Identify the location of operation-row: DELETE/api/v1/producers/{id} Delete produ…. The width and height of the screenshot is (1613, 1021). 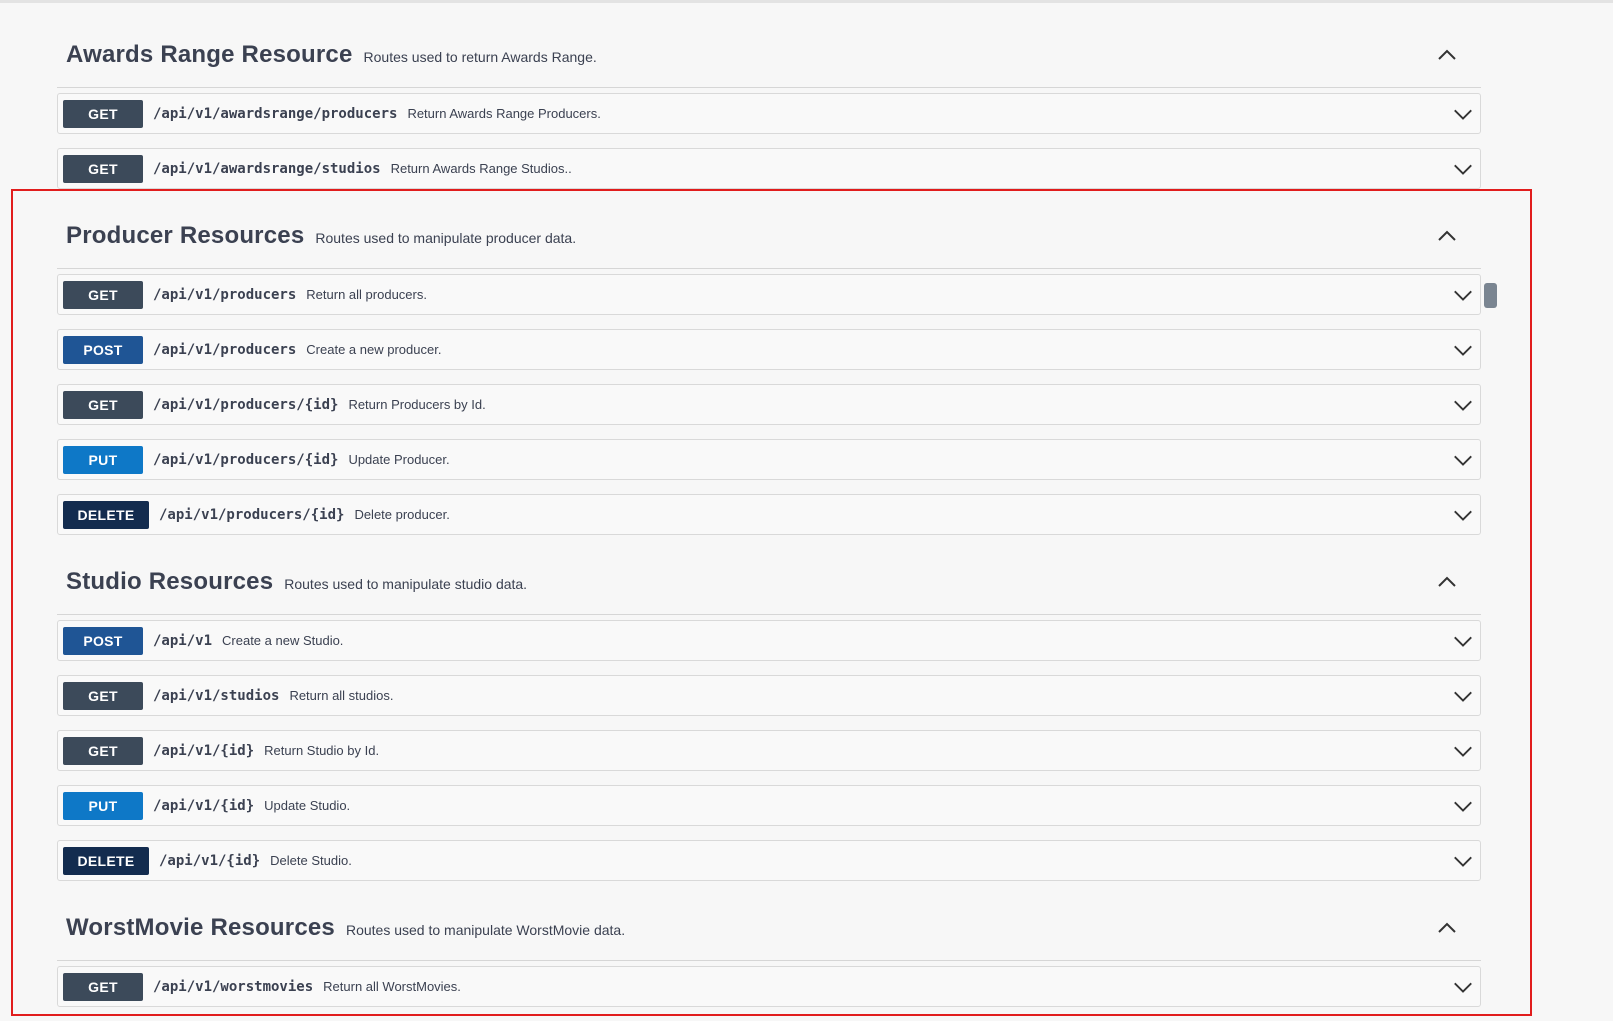
(769, 514).